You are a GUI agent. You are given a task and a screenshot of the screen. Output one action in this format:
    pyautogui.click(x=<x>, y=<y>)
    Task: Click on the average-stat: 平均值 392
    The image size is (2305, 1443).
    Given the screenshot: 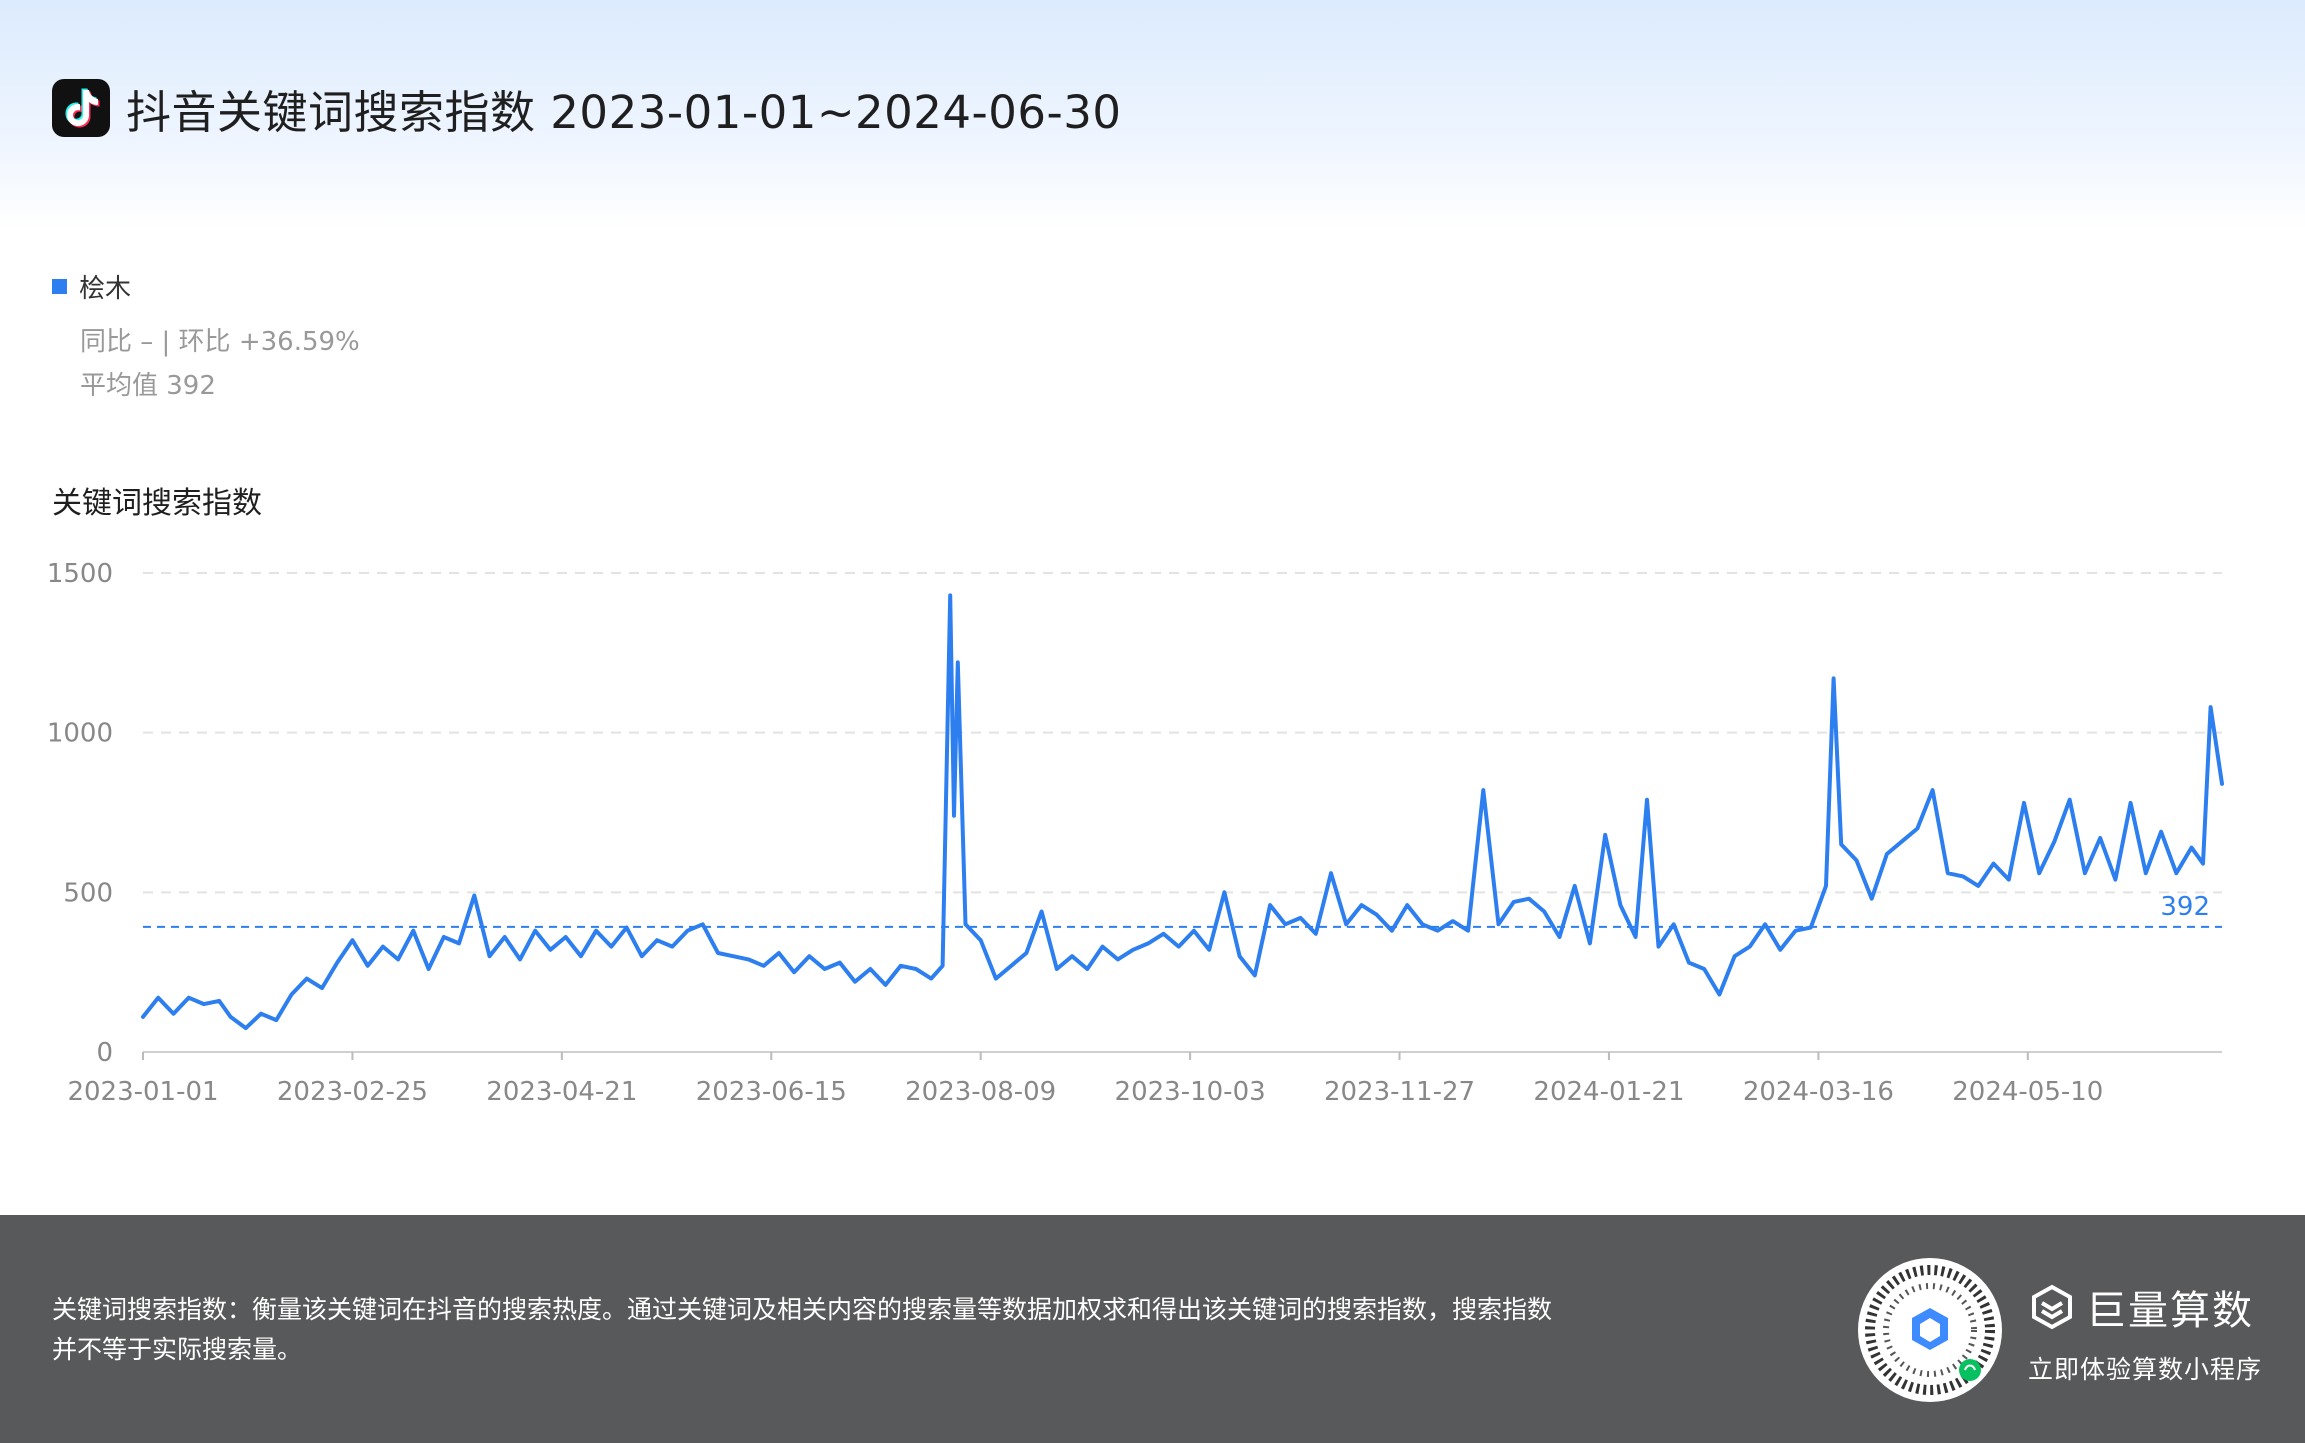 What is the action you would take?
    pyautogui.click(x=148, y=386)
    